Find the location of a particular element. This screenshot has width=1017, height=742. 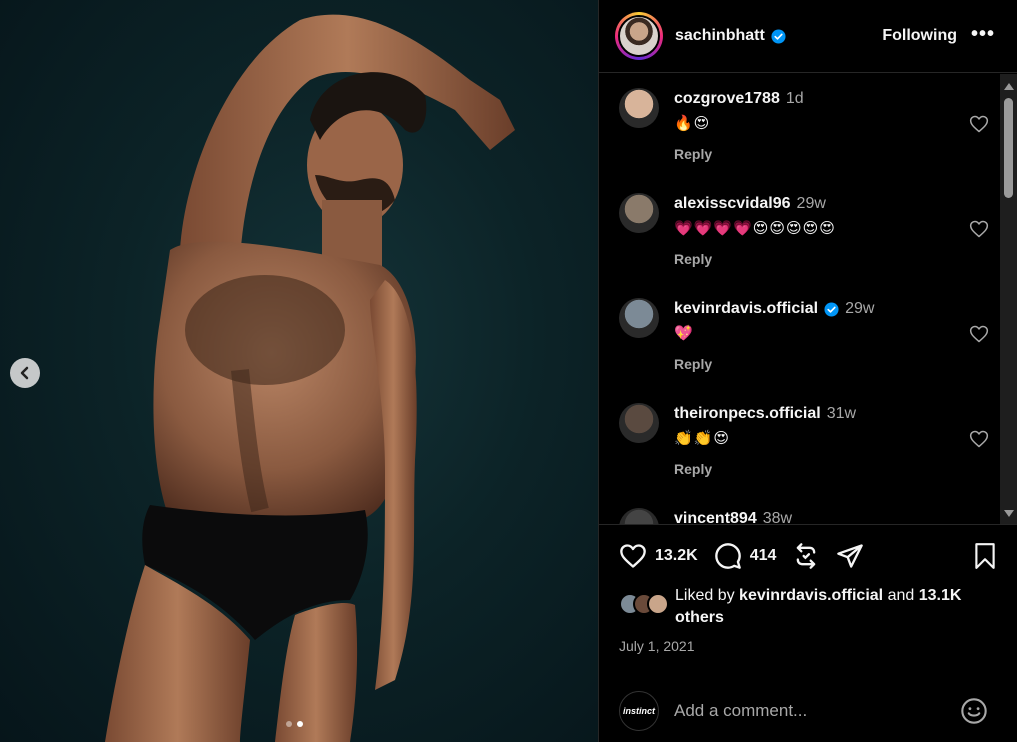

commenter-username: cozgrove1788 is located at coordinates (727, 99).